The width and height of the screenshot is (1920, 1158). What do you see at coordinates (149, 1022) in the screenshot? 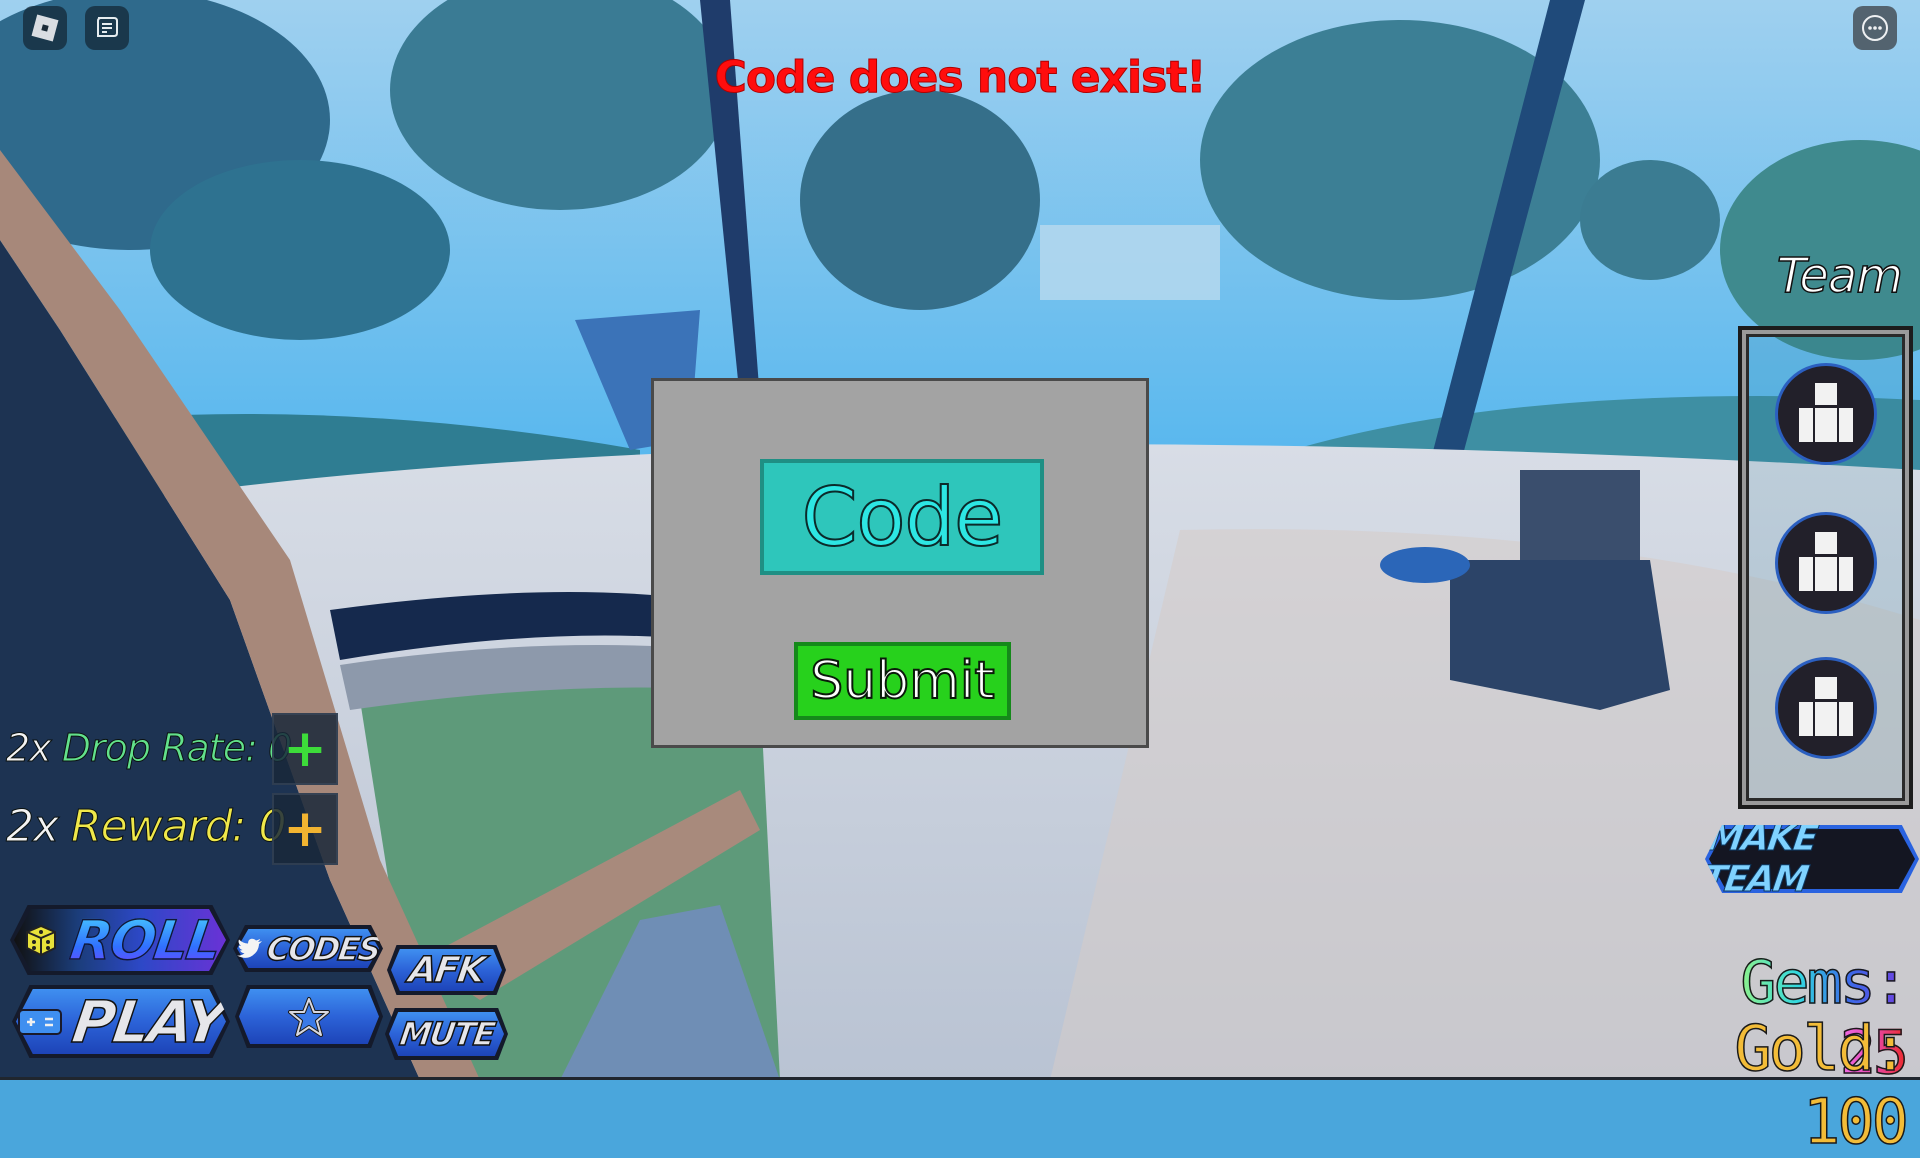
I see `play-label: PLAY` at bounding box center [149, 1022].